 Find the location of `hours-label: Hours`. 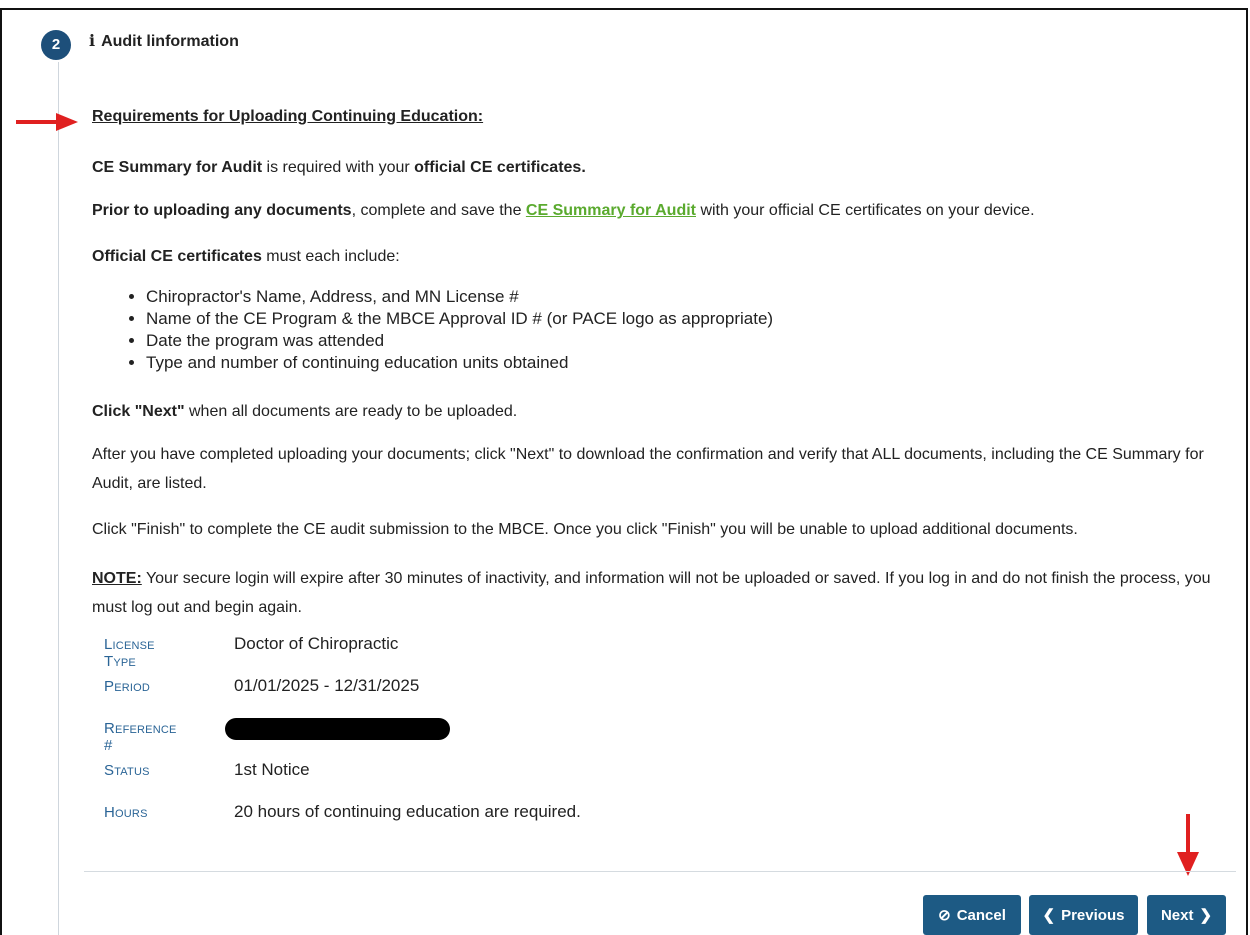

hours-label: Hours is located at coordinates (126, 812).